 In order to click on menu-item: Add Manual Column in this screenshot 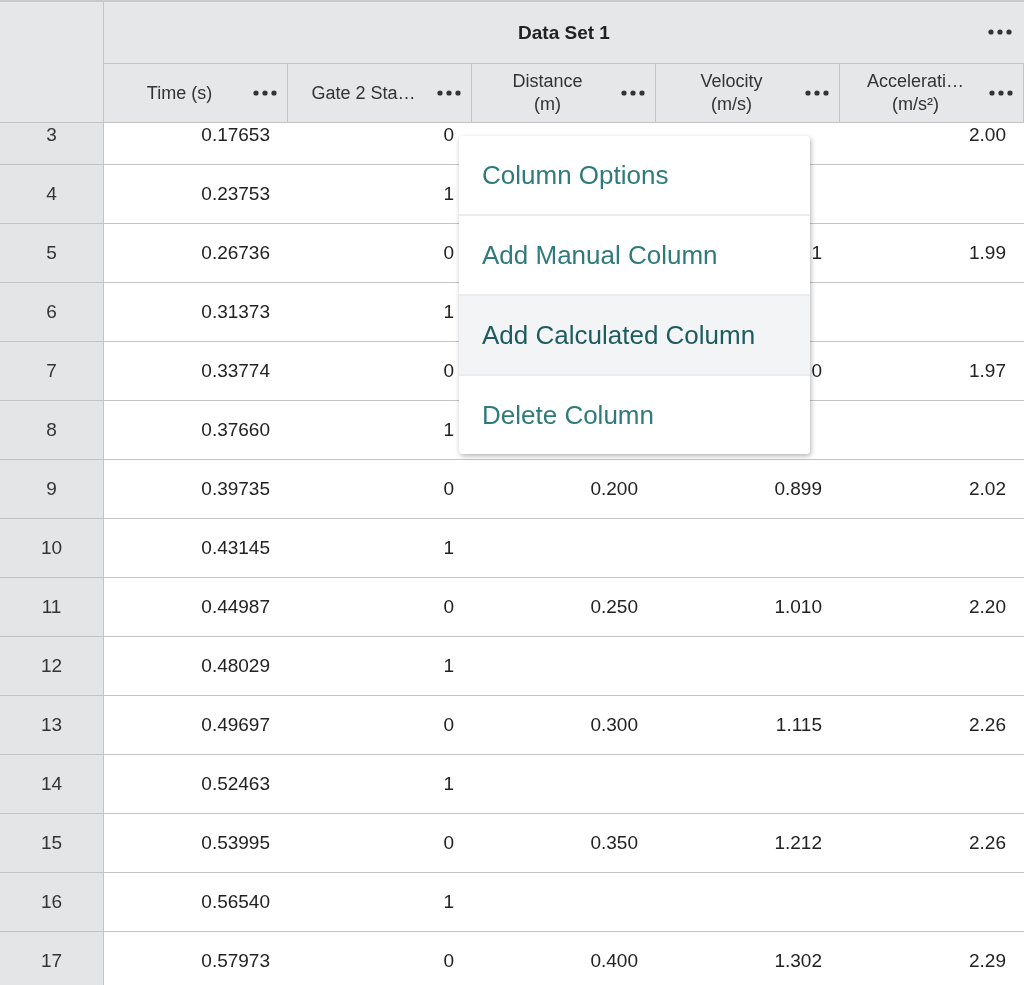, I will do `click(634, 254)`.